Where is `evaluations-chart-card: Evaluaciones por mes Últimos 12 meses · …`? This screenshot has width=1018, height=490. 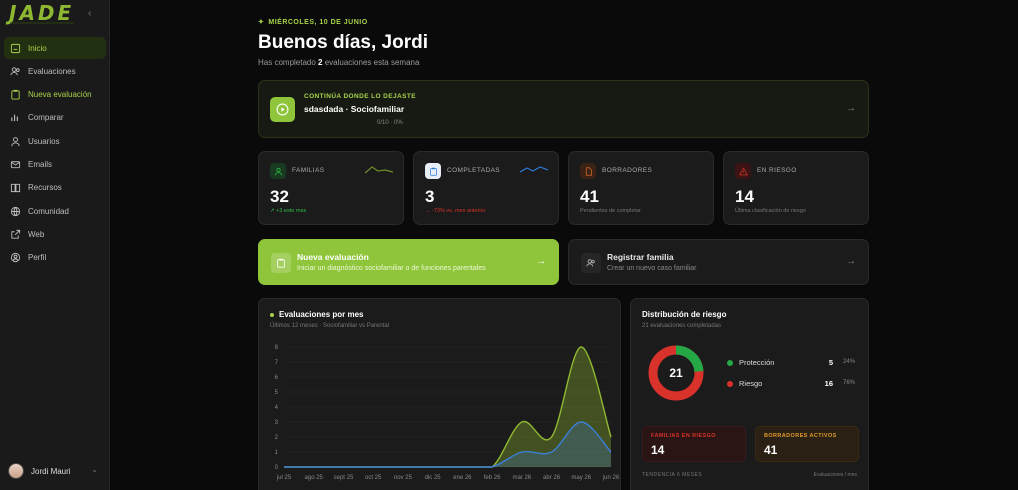
evaluations-chart-card: Evaluaciones por mes Últimos 12 meses · … is located at coordinates (439, 394).